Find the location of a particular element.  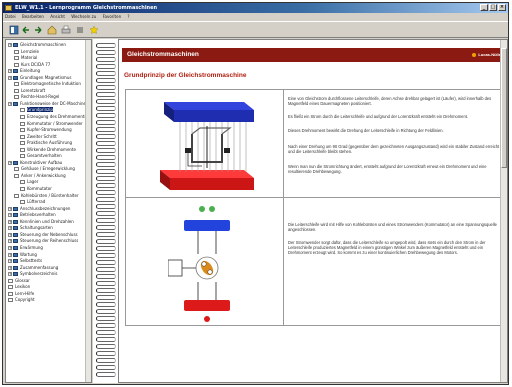

toolbar is located at coordinates (255, 29).